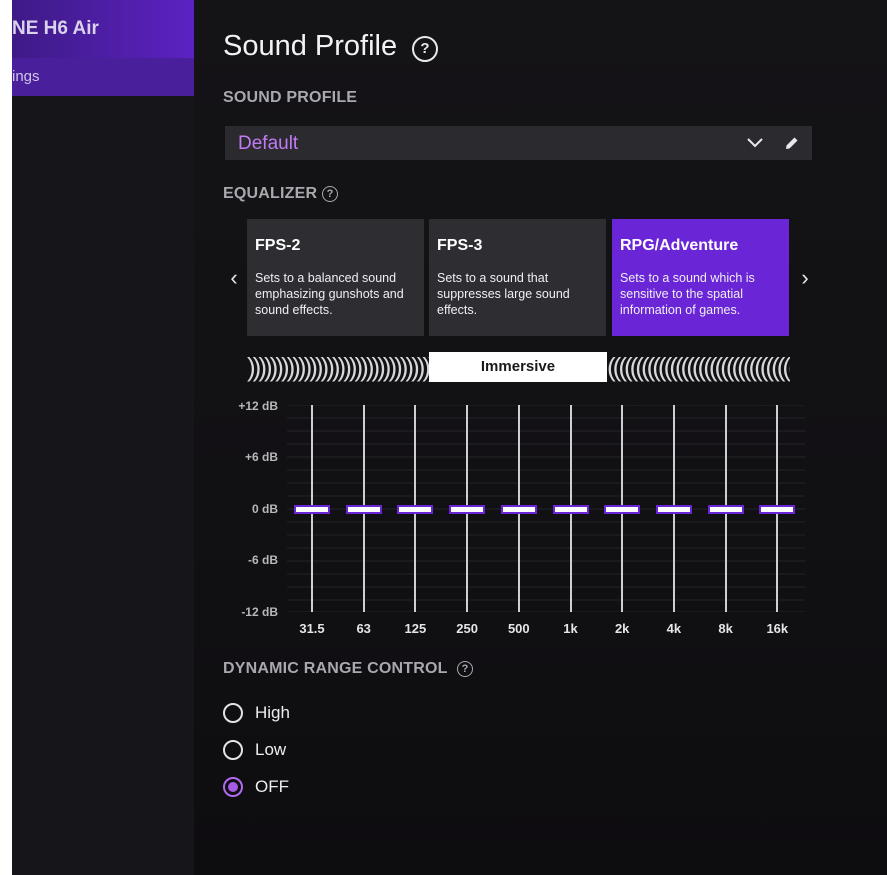 The height and width of the screenshot is (875, 887). What do you see at coordinates (290, 97) in the screenshot?
I see `sound-profile-label: SOUND PROFILE` at bounding box center [290, 97].